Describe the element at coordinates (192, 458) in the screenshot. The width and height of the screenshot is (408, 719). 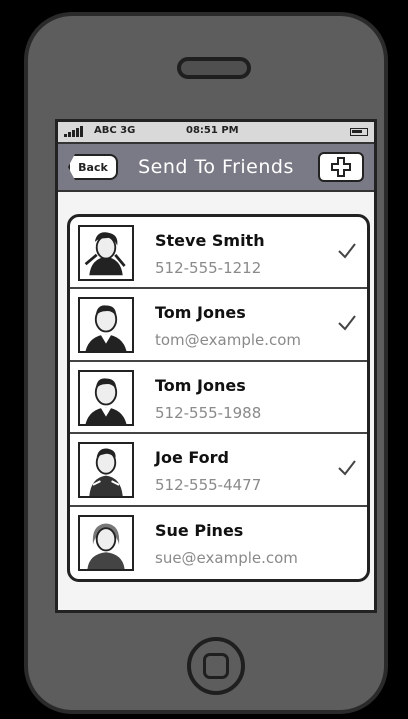
I see `contact-name: Joe Ford` at that location.